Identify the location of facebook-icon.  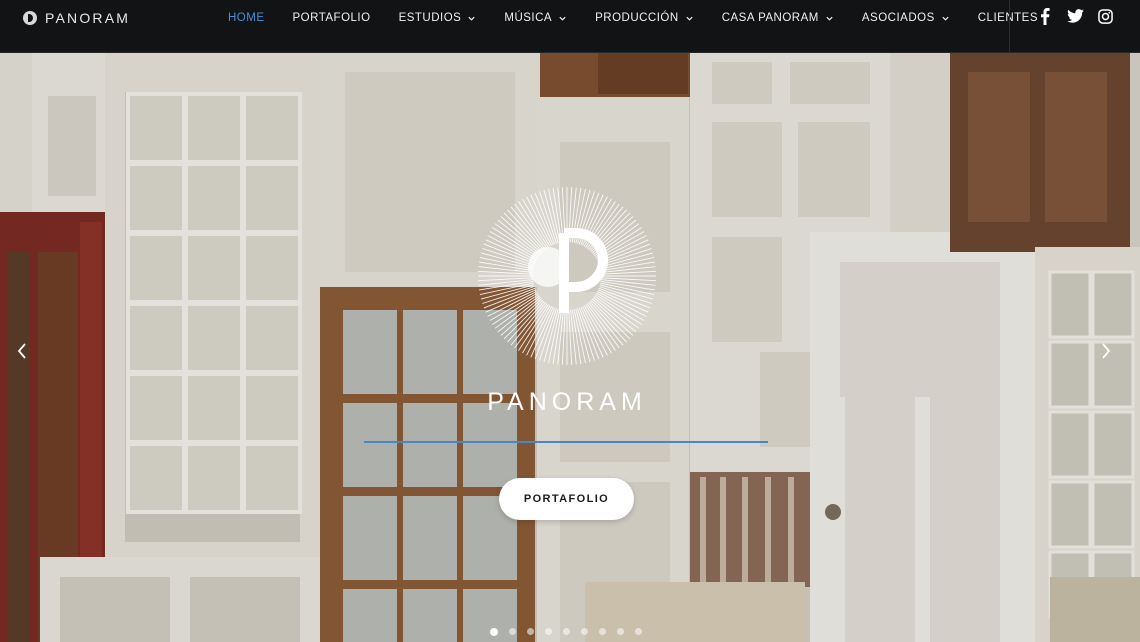
(1045, 16).